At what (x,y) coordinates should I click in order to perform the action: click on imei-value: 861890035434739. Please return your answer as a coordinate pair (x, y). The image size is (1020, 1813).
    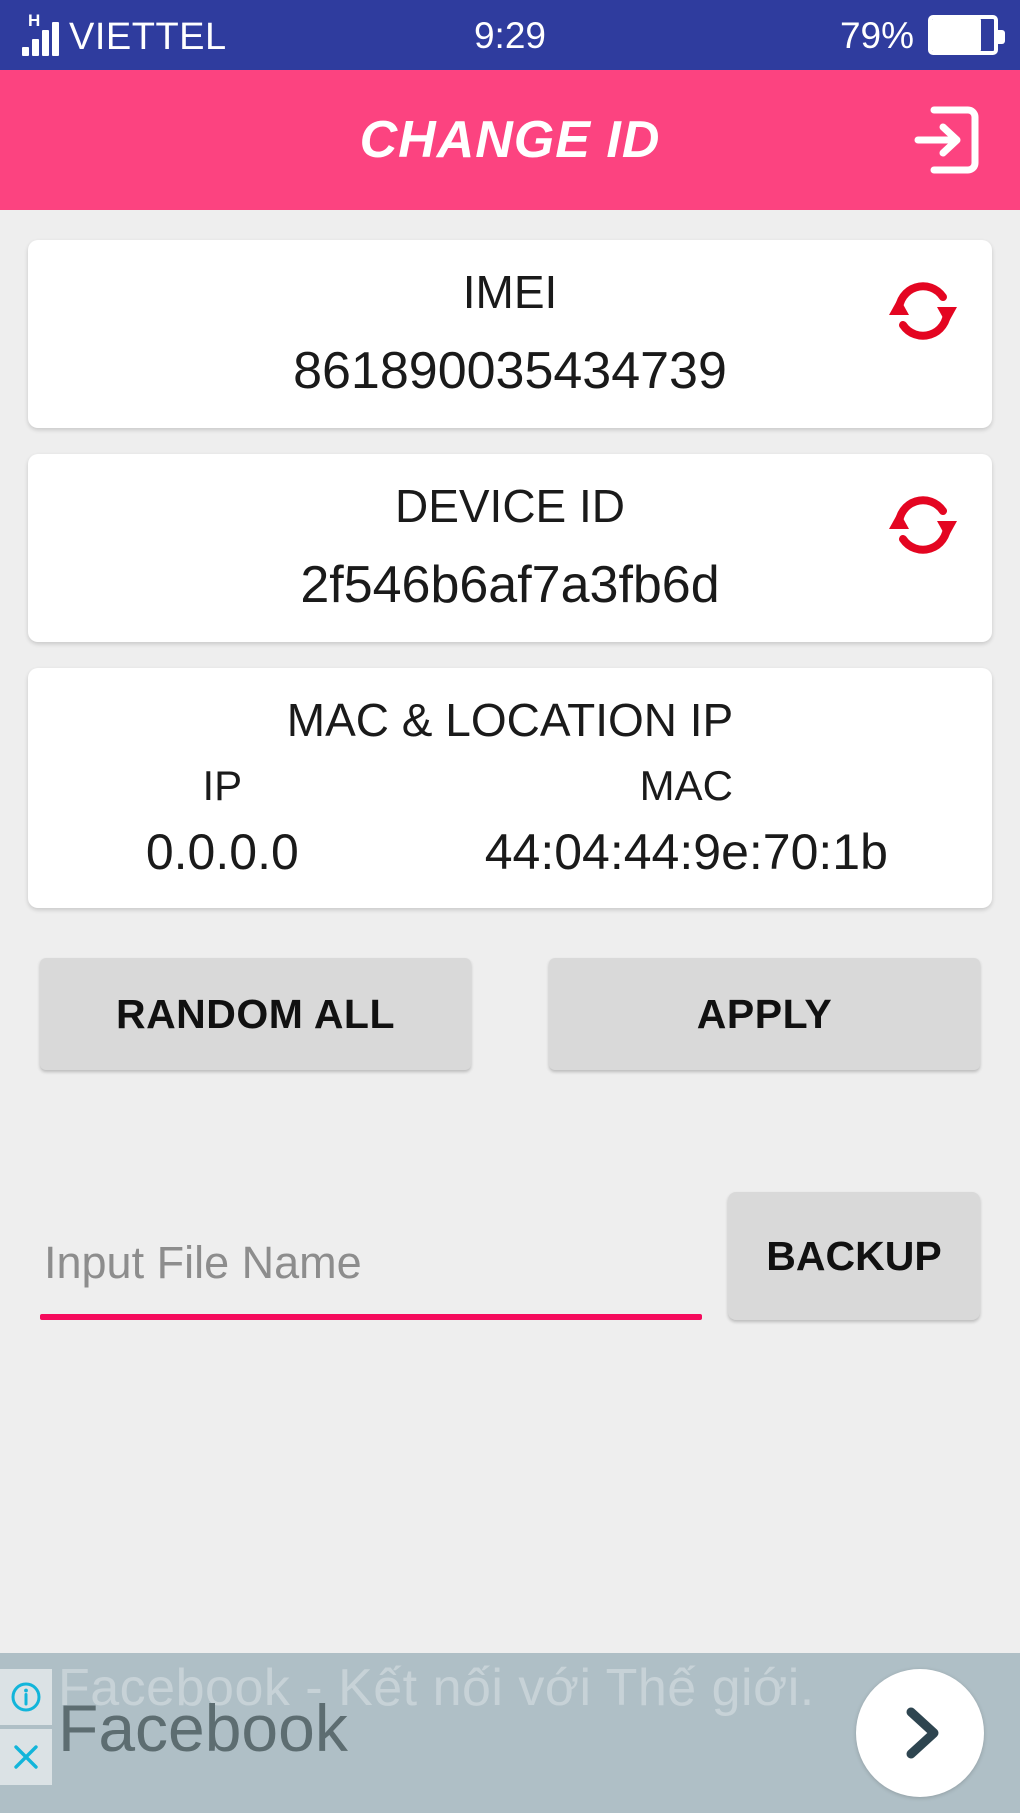
    Looking at the image, I should click on (510, 370).